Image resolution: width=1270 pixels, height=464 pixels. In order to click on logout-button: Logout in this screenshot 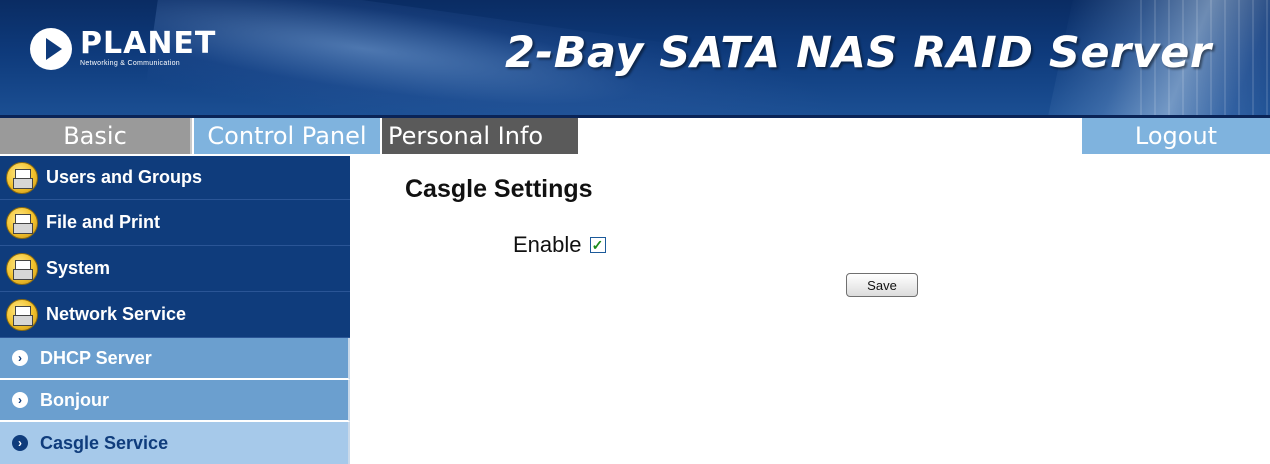, I will do `click(1176, 136)`.